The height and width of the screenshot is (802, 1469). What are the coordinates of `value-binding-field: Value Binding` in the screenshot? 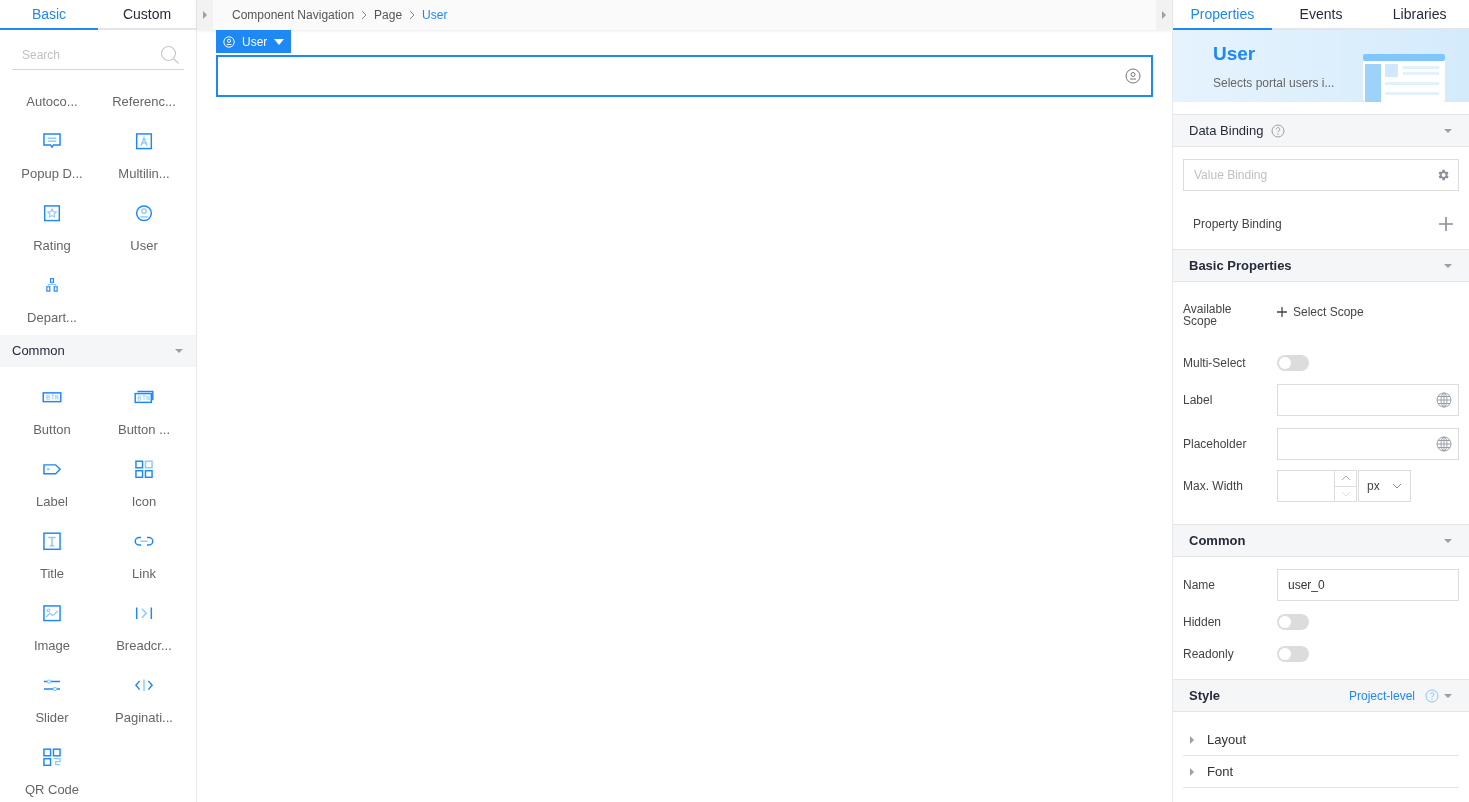 It's located at (1321, 175).